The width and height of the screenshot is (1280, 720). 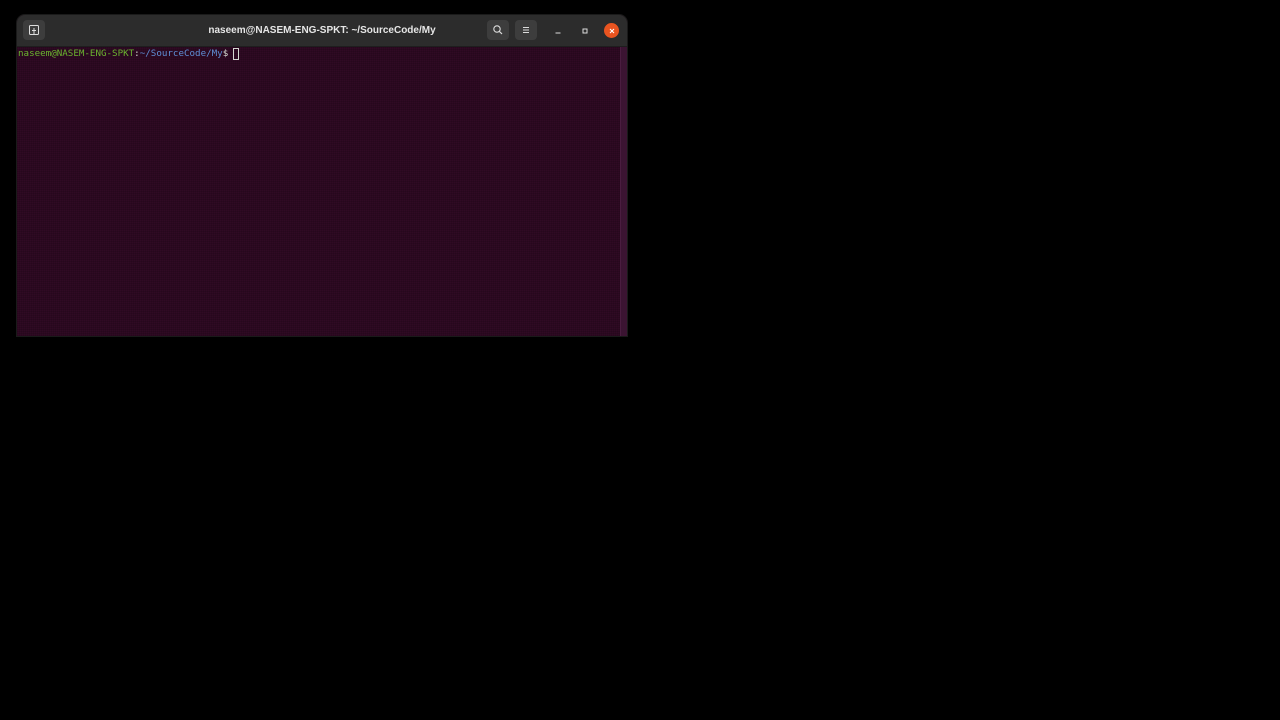 I want to click on hamburger-menu-icon, so click(x=526, y=30).